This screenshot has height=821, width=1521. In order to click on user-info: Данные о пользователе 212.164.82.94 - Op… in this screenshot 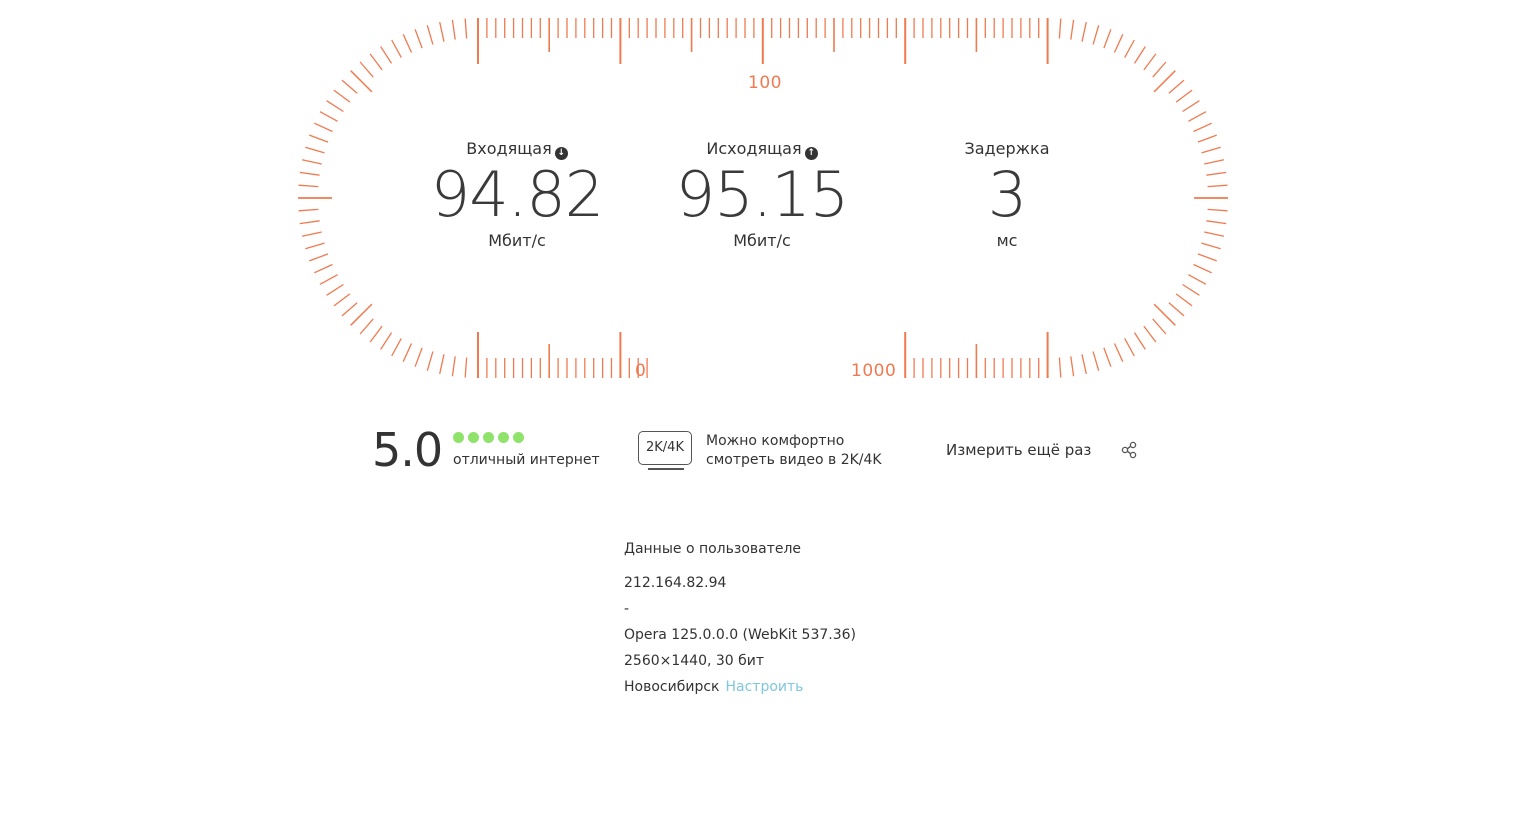, I will do `click(740, 620)`.